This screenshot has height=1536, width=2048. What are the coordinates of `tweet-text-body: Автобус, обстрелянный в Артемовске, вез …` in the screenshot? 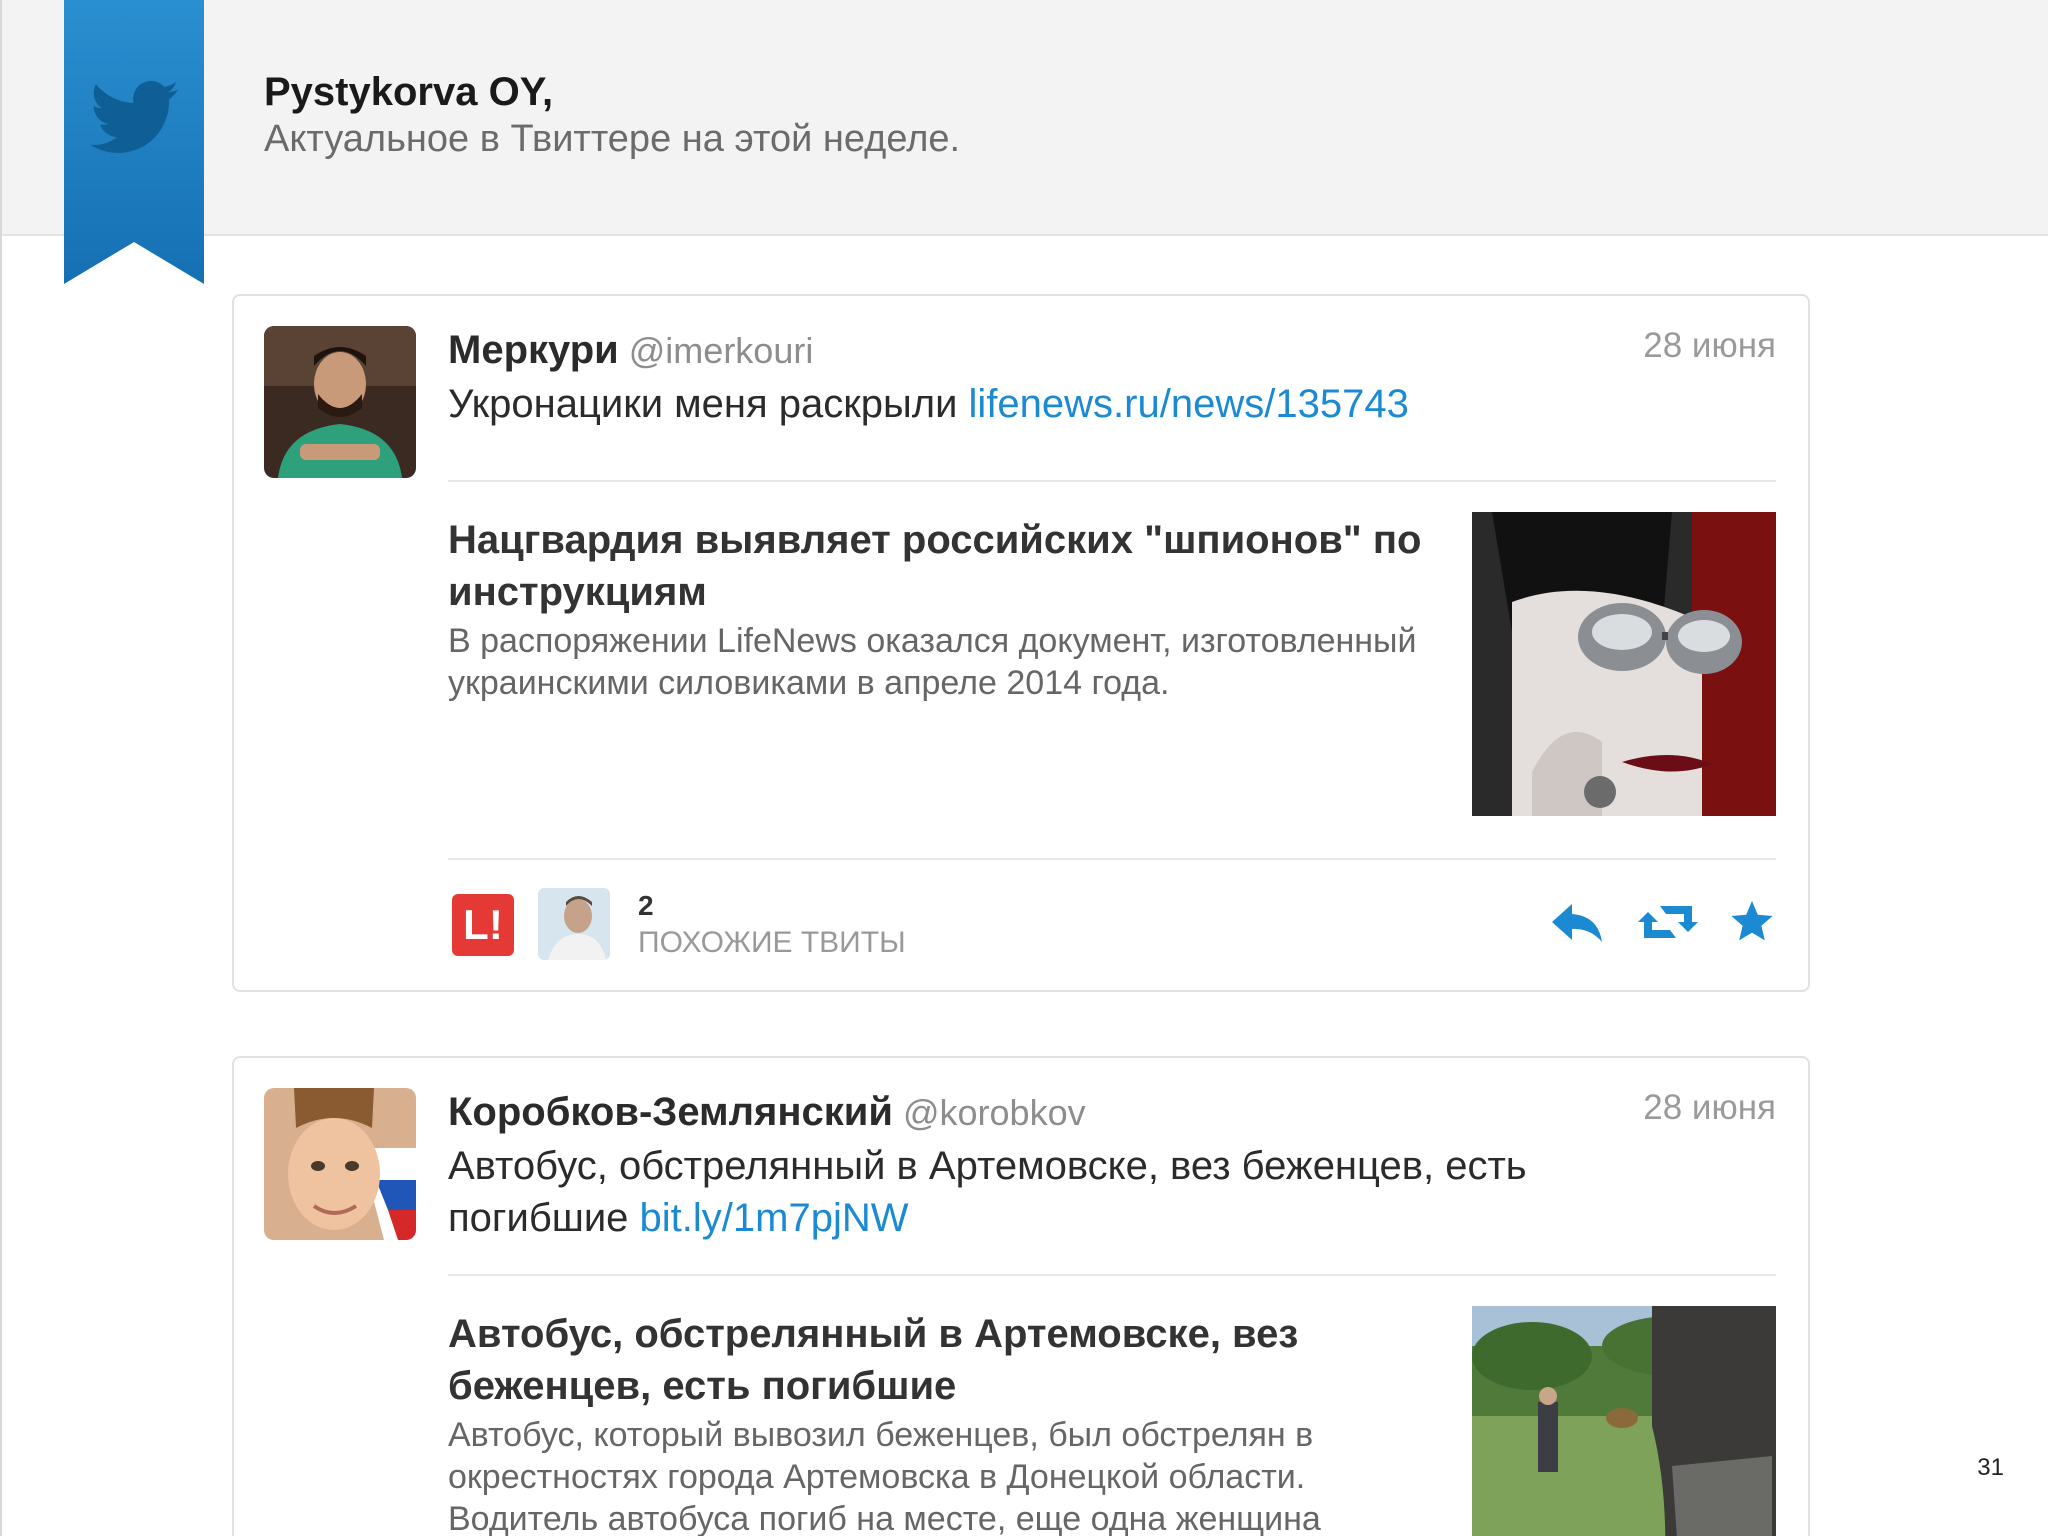 It's located at (987, 1192).